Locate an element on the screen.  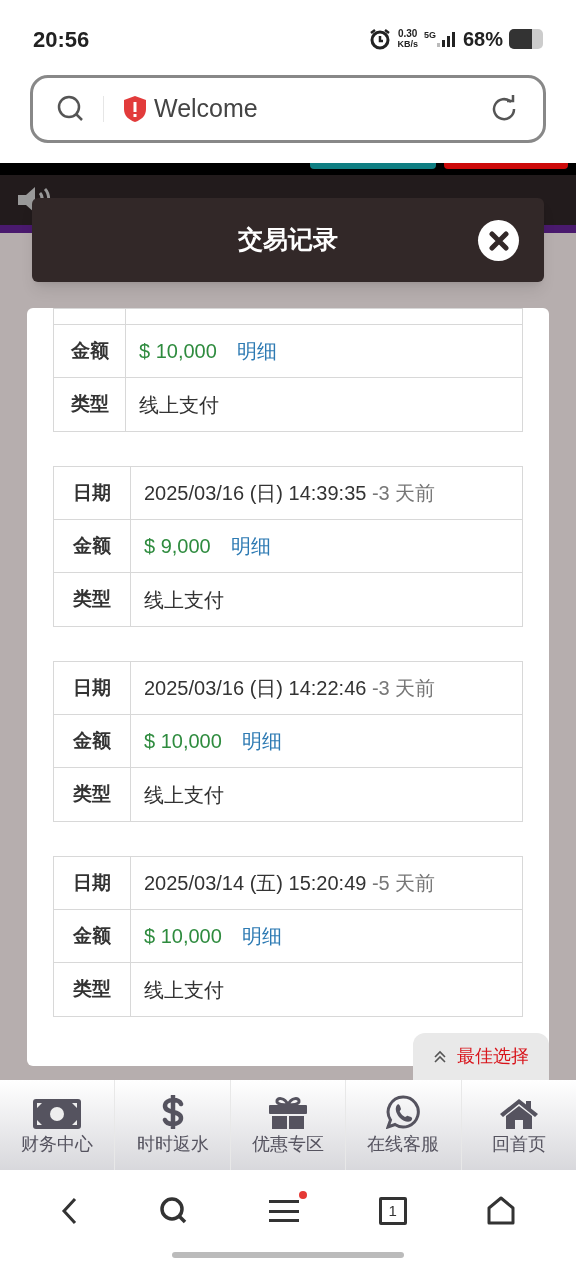
network-type: 5G is located at coordinates (429, 35).